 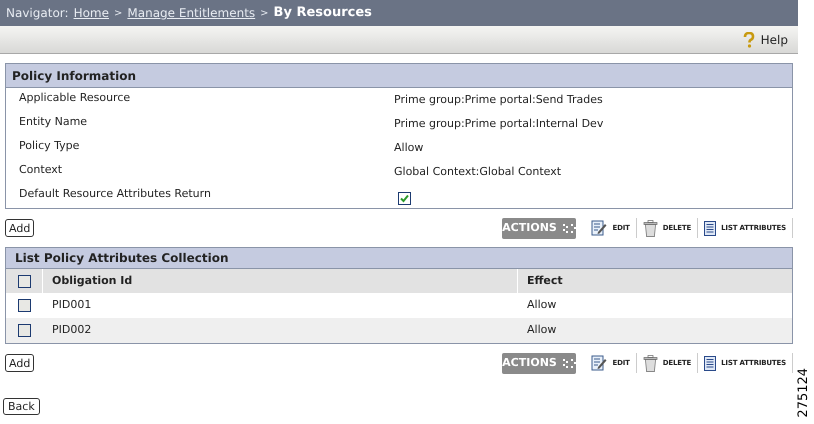 What do you see at coordinates (71, 330) in the screenshot?
I see `table-cell-text: PID002` at bounding box center [71, 330].